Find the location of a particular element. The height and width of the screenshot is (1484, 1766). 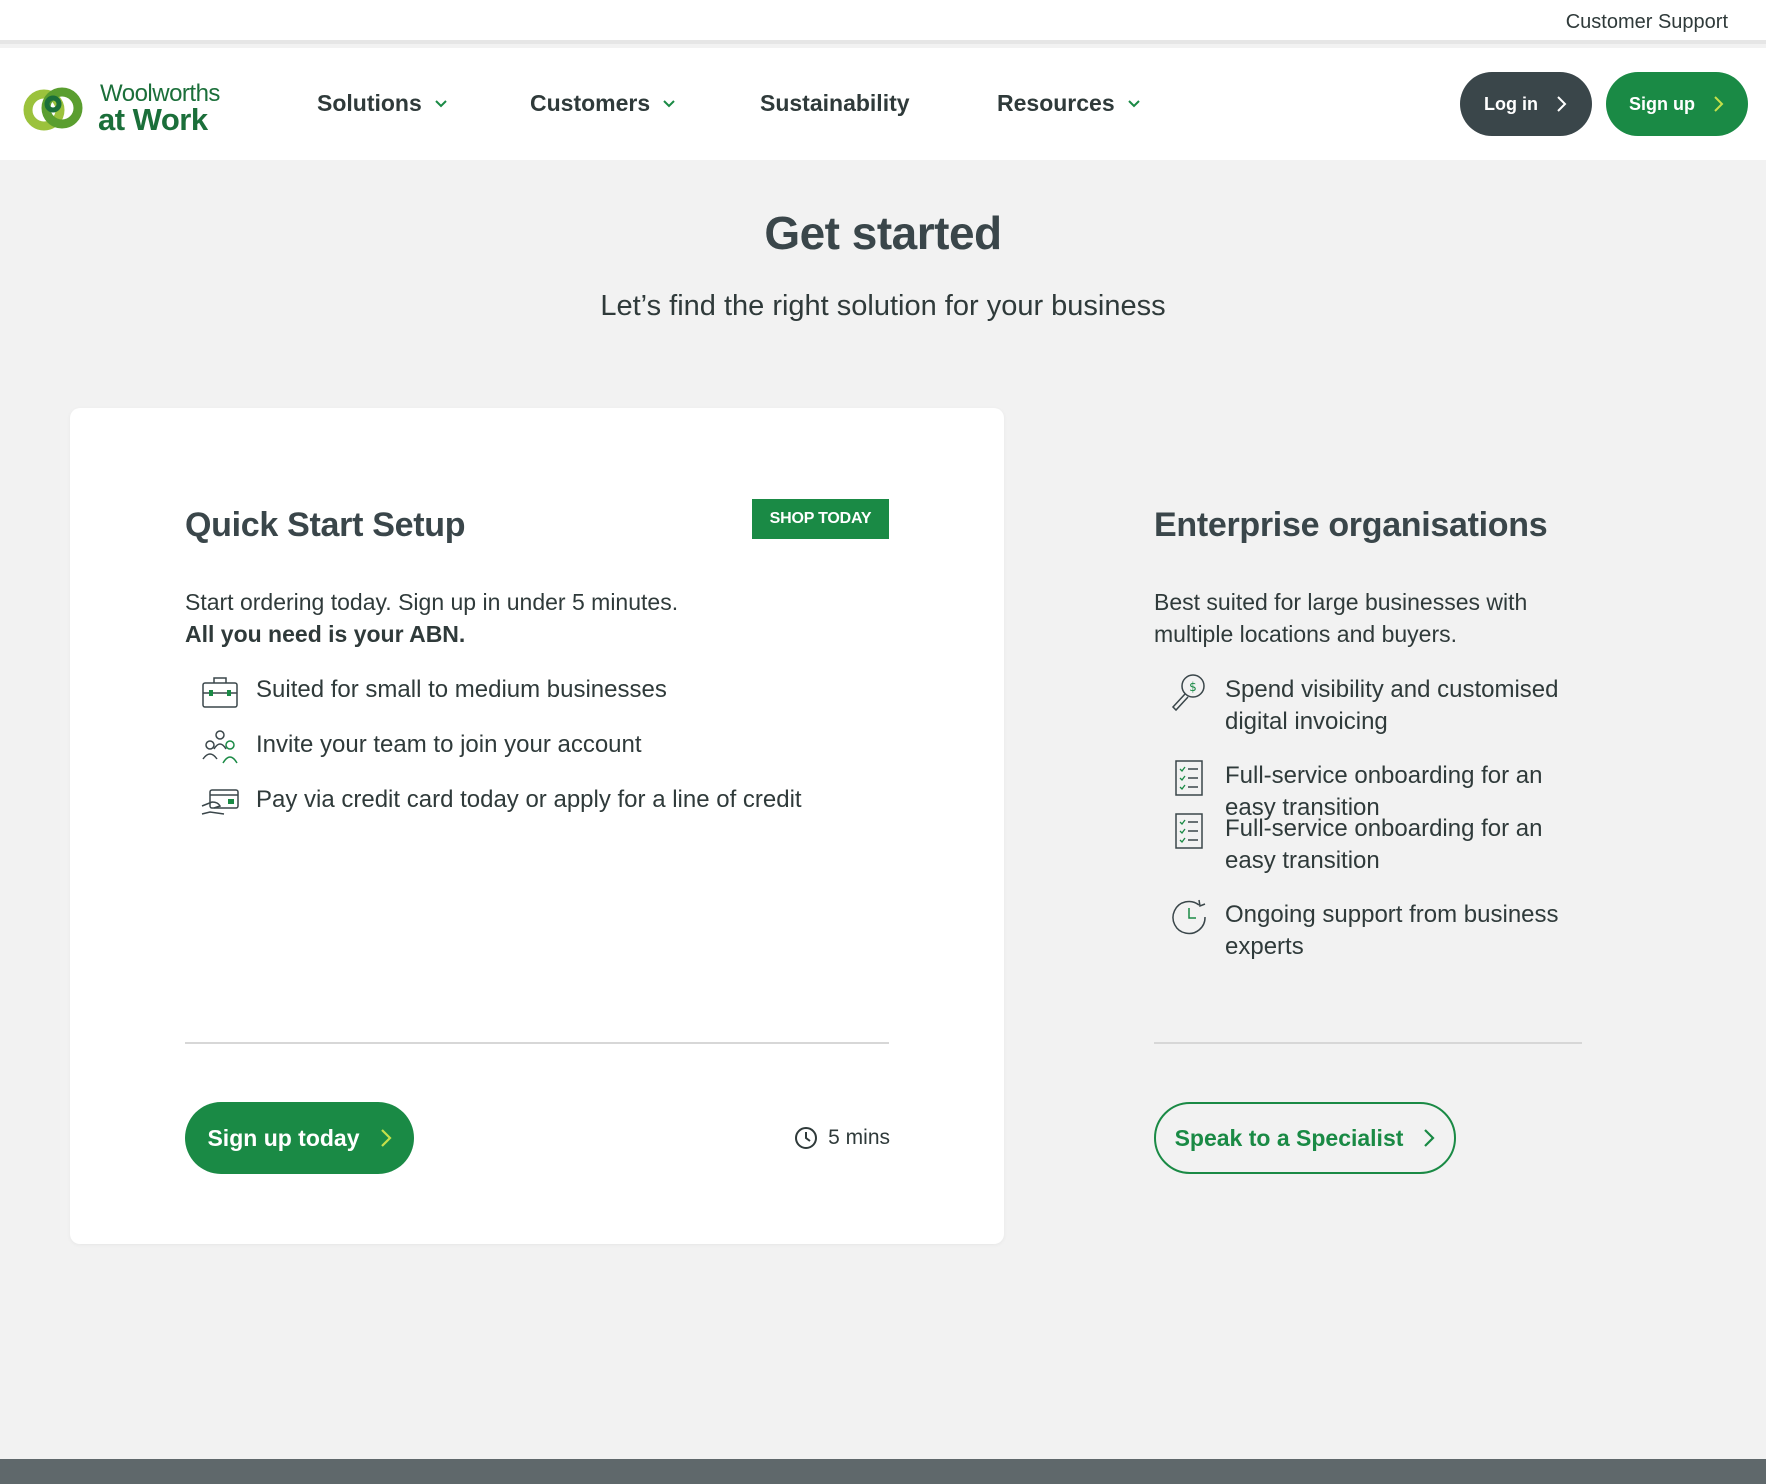

footer-band is located at coordinates (883, 1471).